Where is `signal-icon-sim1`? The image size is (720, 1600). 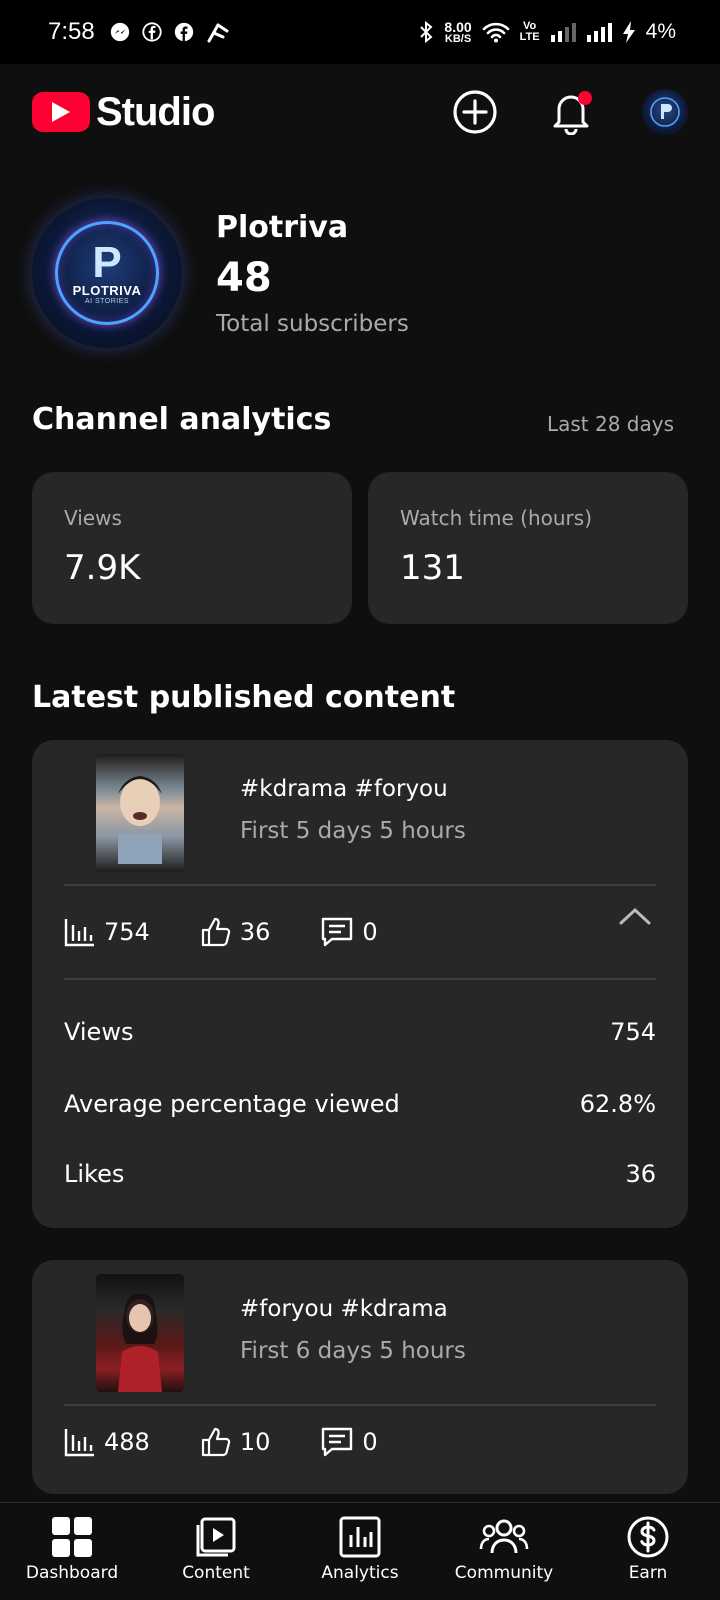 signal-icon-sim1 is located at coordinates (563, 32).